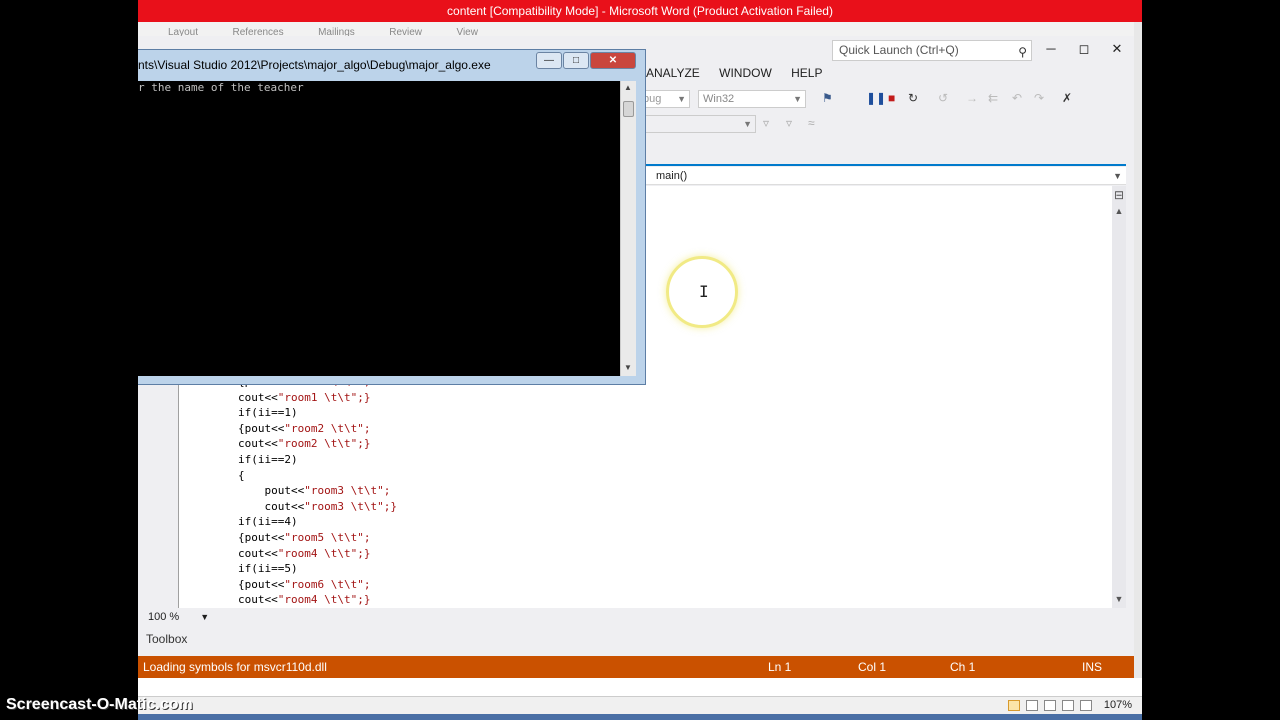 Image resolution: width=1280 pixels, height=720 pixels. What do you see at coordinates (1022, 52) in the screenshot?
I see `search-icon: ⚲` at bounding box center [1022, 52].